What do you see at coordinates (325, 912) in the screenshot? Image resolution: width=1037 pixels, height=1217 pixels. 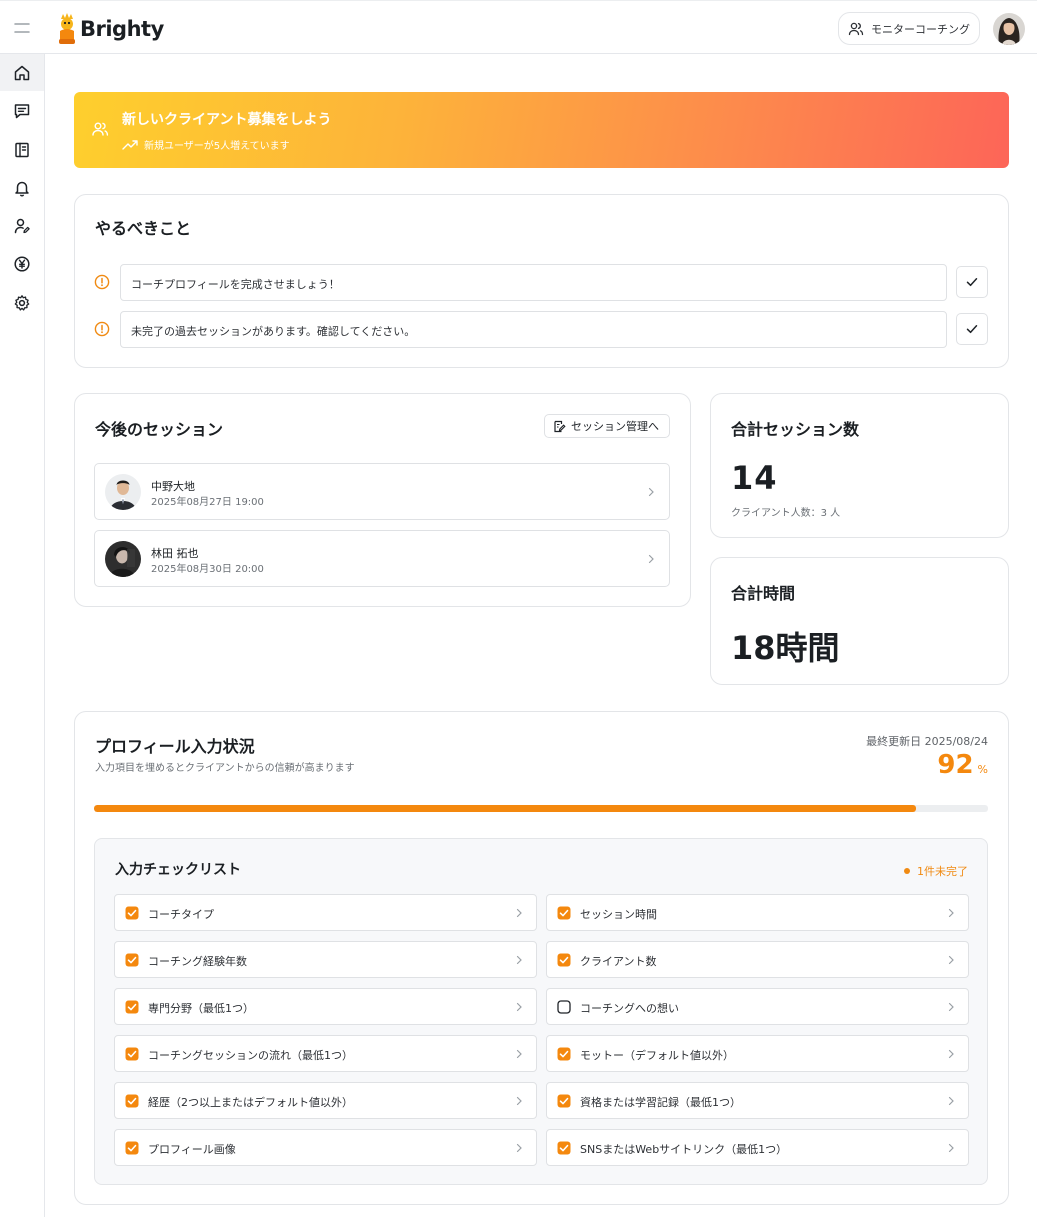 I see `checklist-item: コーチタイプ` at bounding box center [325, 912].